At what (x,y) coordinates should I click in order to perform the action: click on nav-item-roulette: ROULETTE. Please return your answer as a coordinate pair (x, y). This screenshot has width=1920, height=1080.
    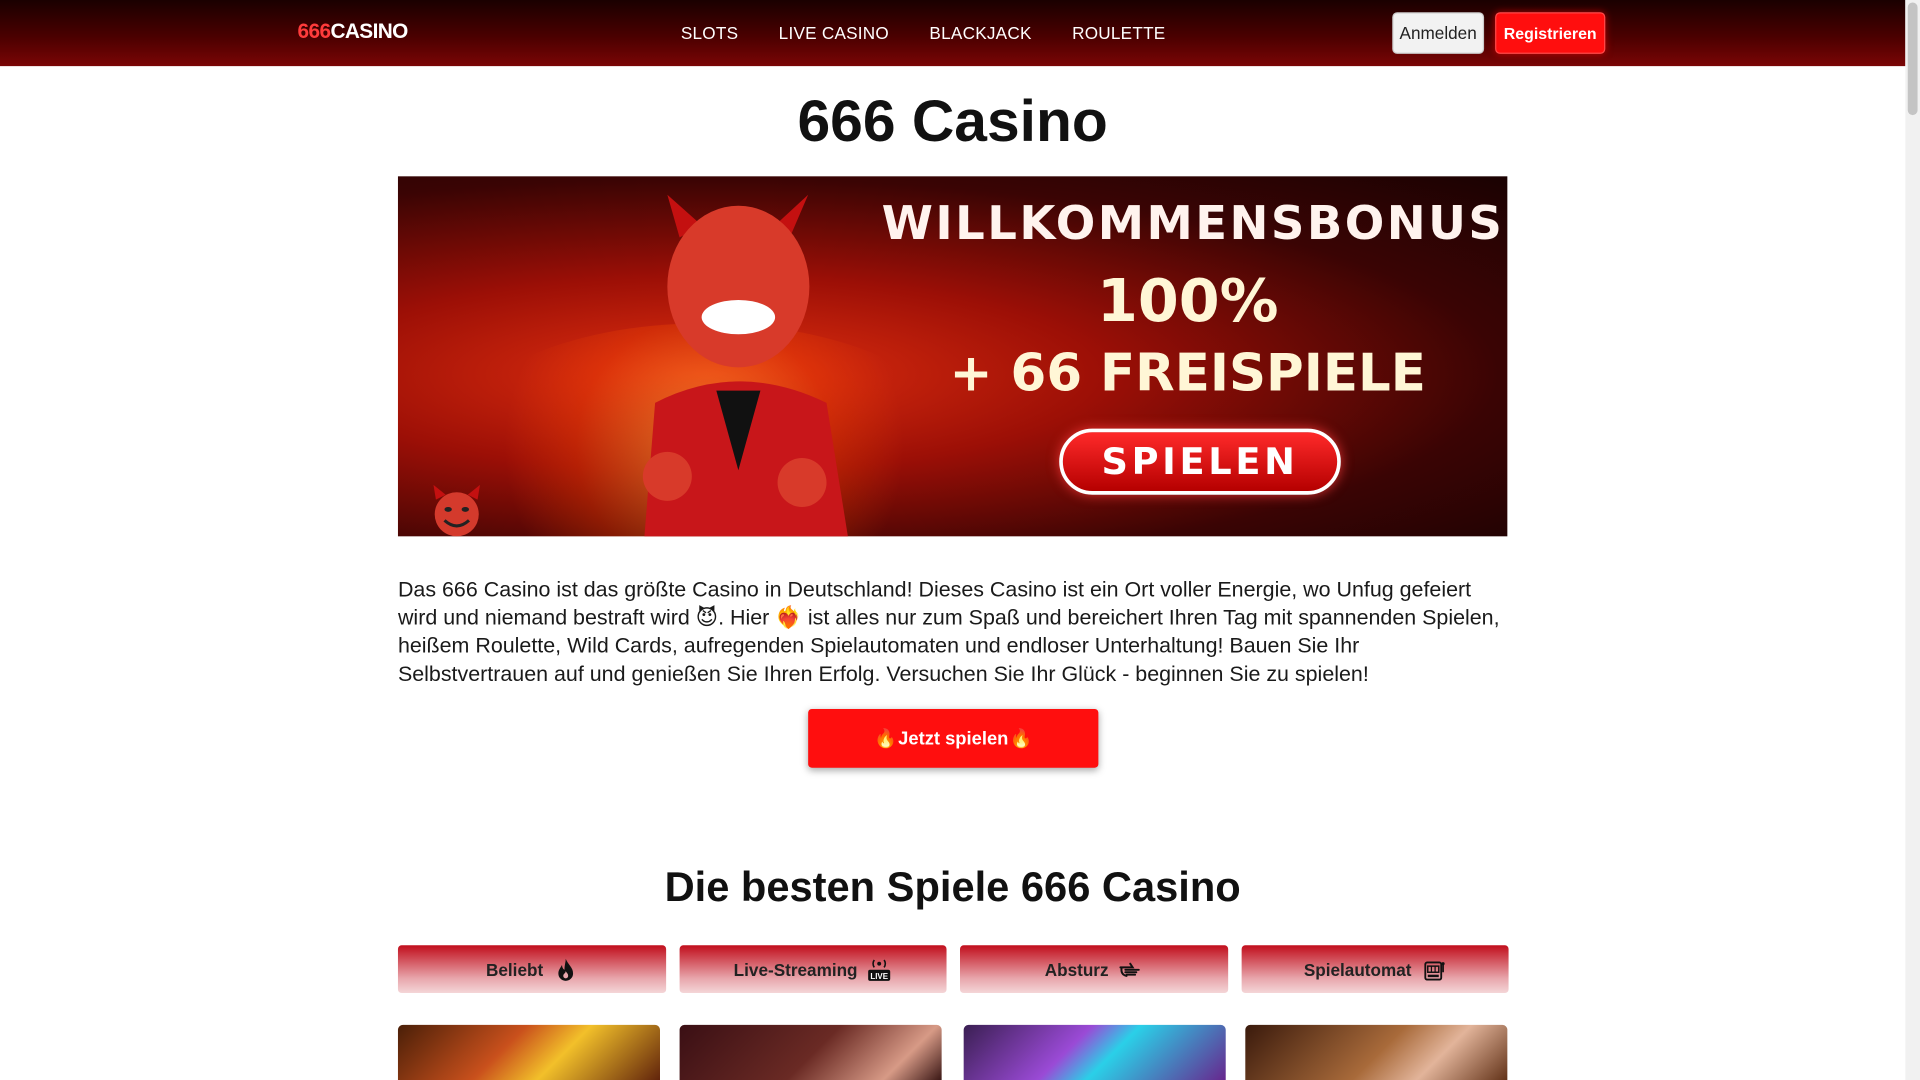
    Looking at the image, I should click on (1118, 33).